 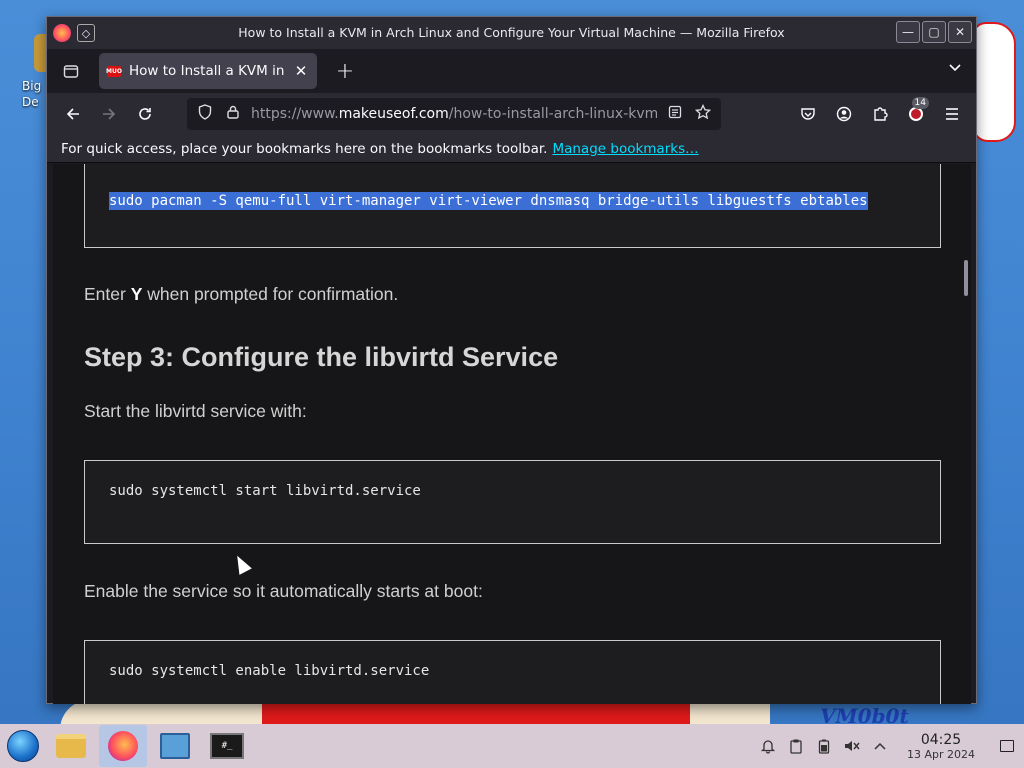 I want to click on terminal-icon: #_, so click(x=227, y=746).